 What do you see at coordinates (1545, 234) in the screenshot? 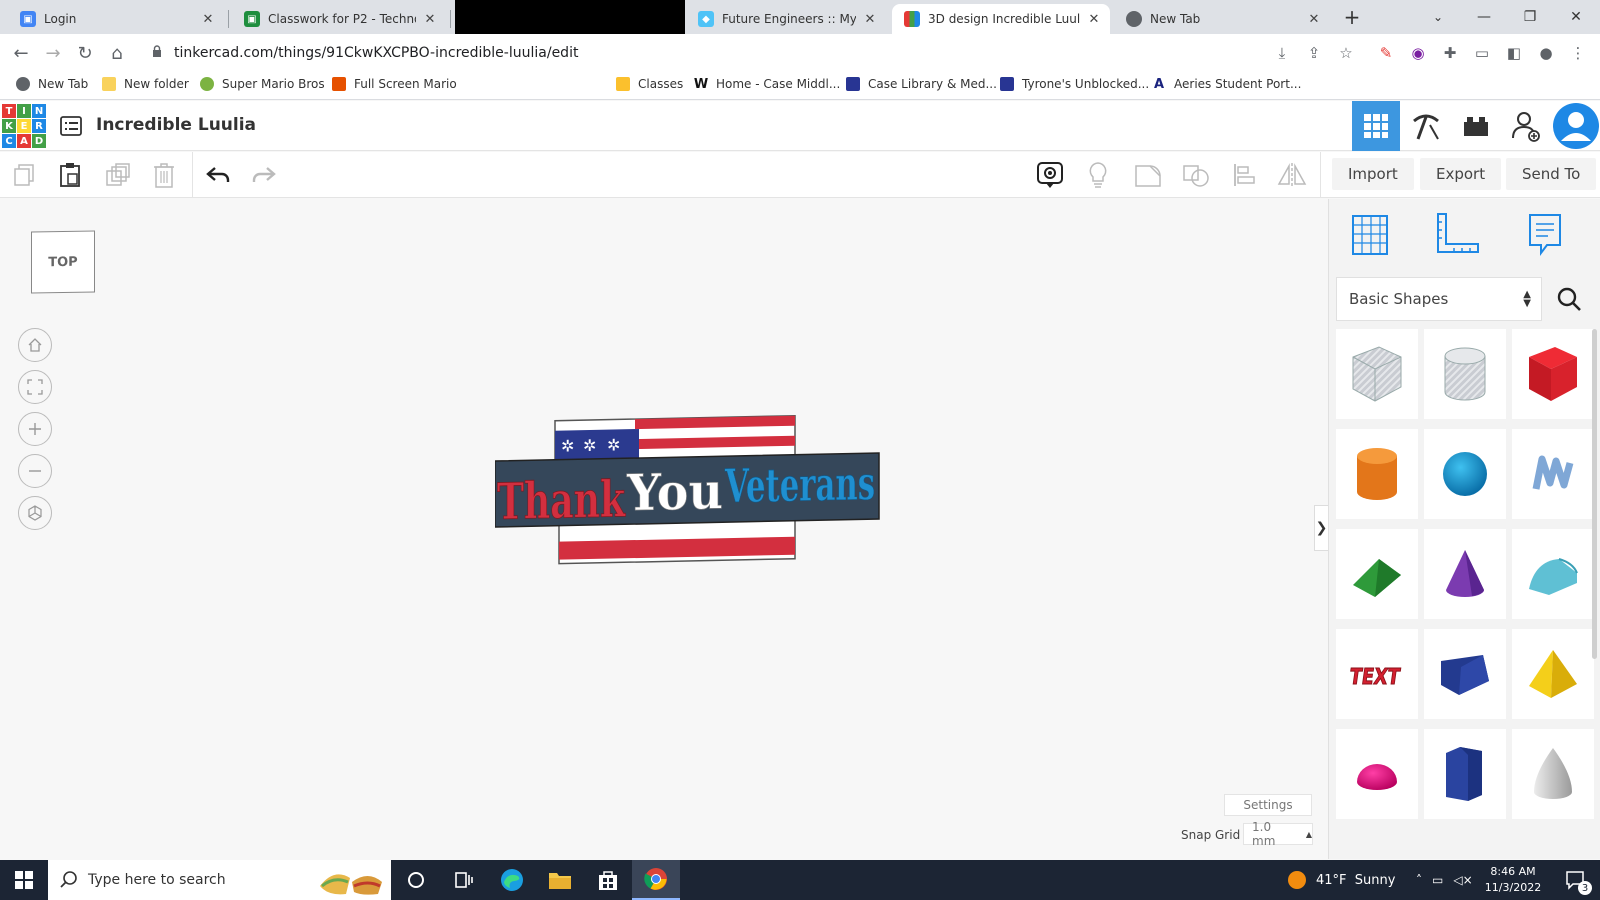
I see `notes-tool-button` at bounding box center [1545, 234].